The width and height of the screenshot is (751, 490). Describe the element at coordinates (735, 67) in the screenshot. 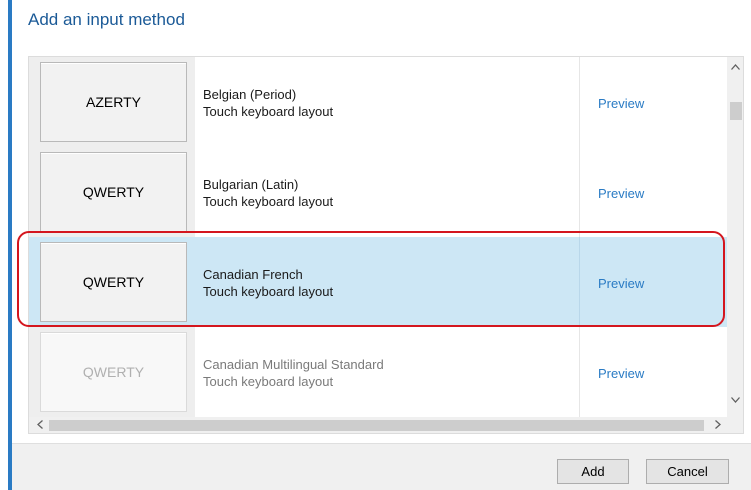

I see `chevron-up-icon` at that location.